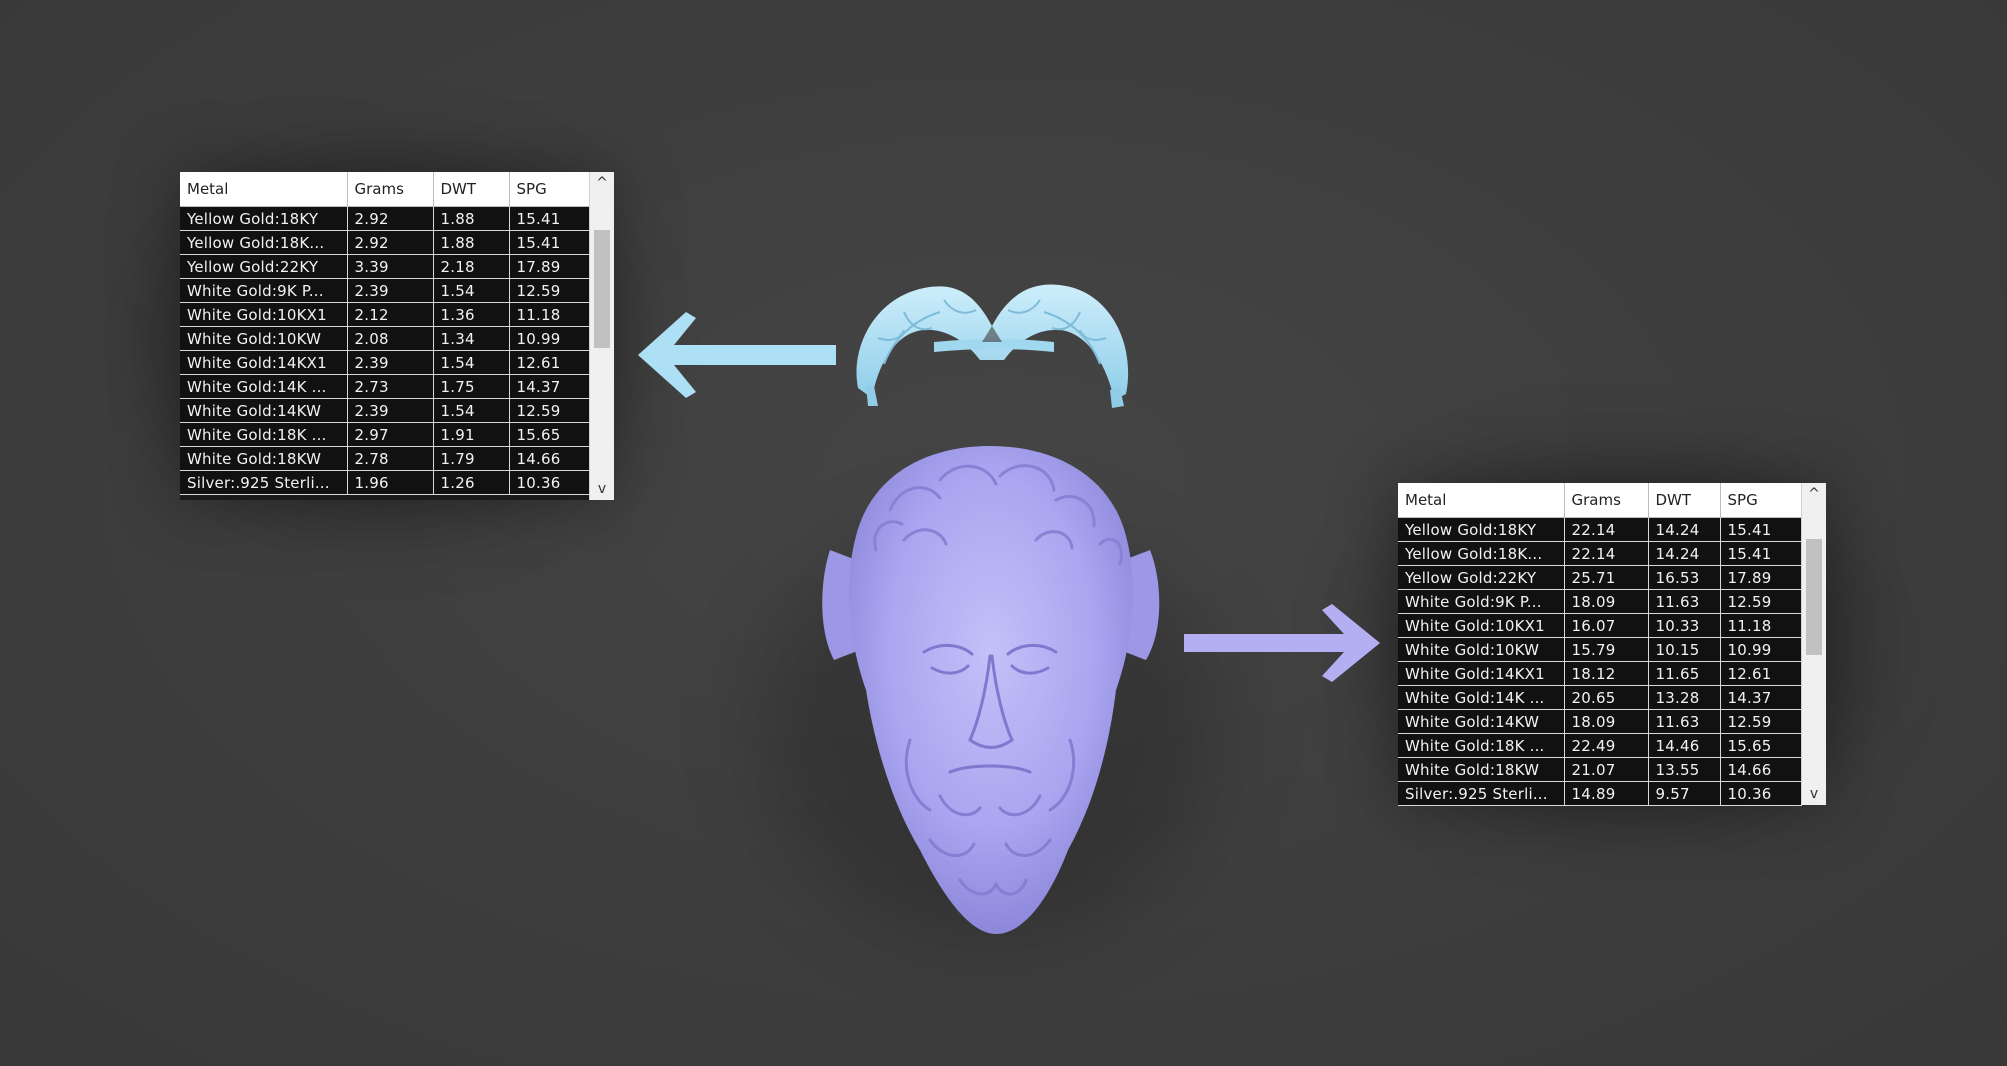 The height and width of the screenshot is (1066, 2007). I want to click on cell-dwt: 2.18, so click(471, 266).